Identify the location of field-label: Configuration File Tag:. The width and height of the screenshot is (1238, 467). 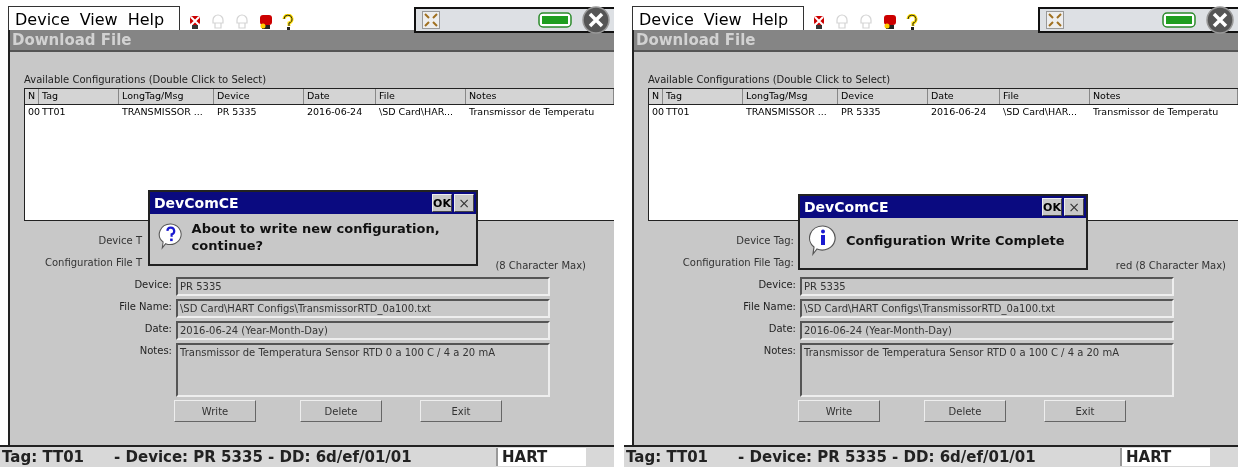
(737, 263).